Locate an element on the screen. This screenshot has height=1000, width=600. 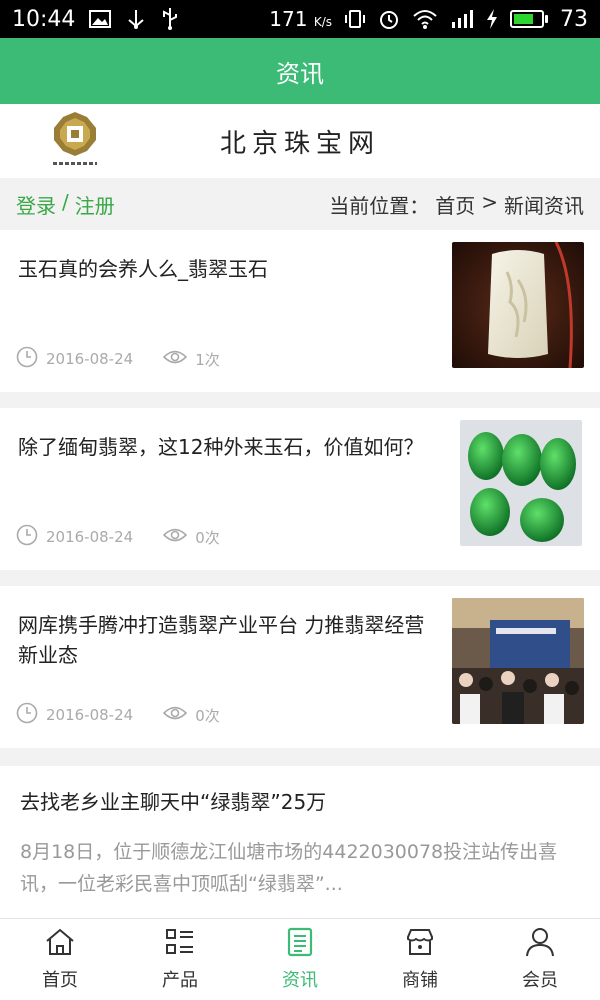
nav-member: 会员 is located at coordinates (540, 959).